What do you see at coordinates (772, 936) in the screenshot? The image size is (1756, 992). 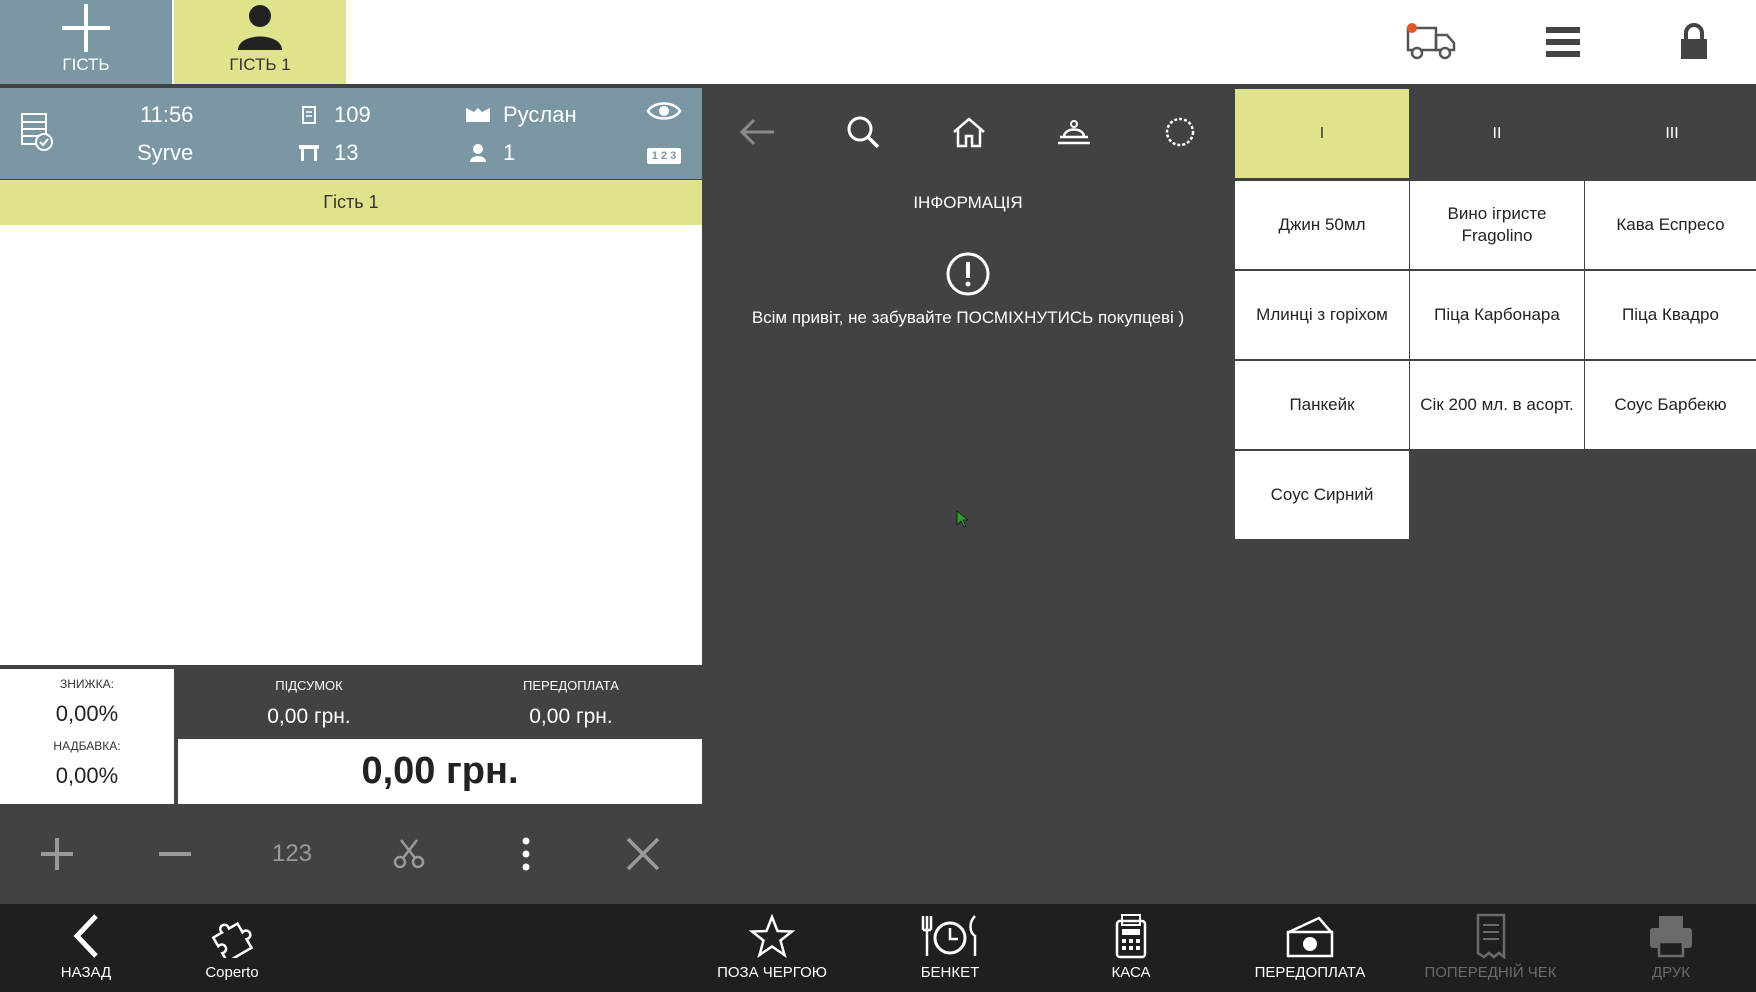 I see `star-icon` at bounding box center [772, 936].